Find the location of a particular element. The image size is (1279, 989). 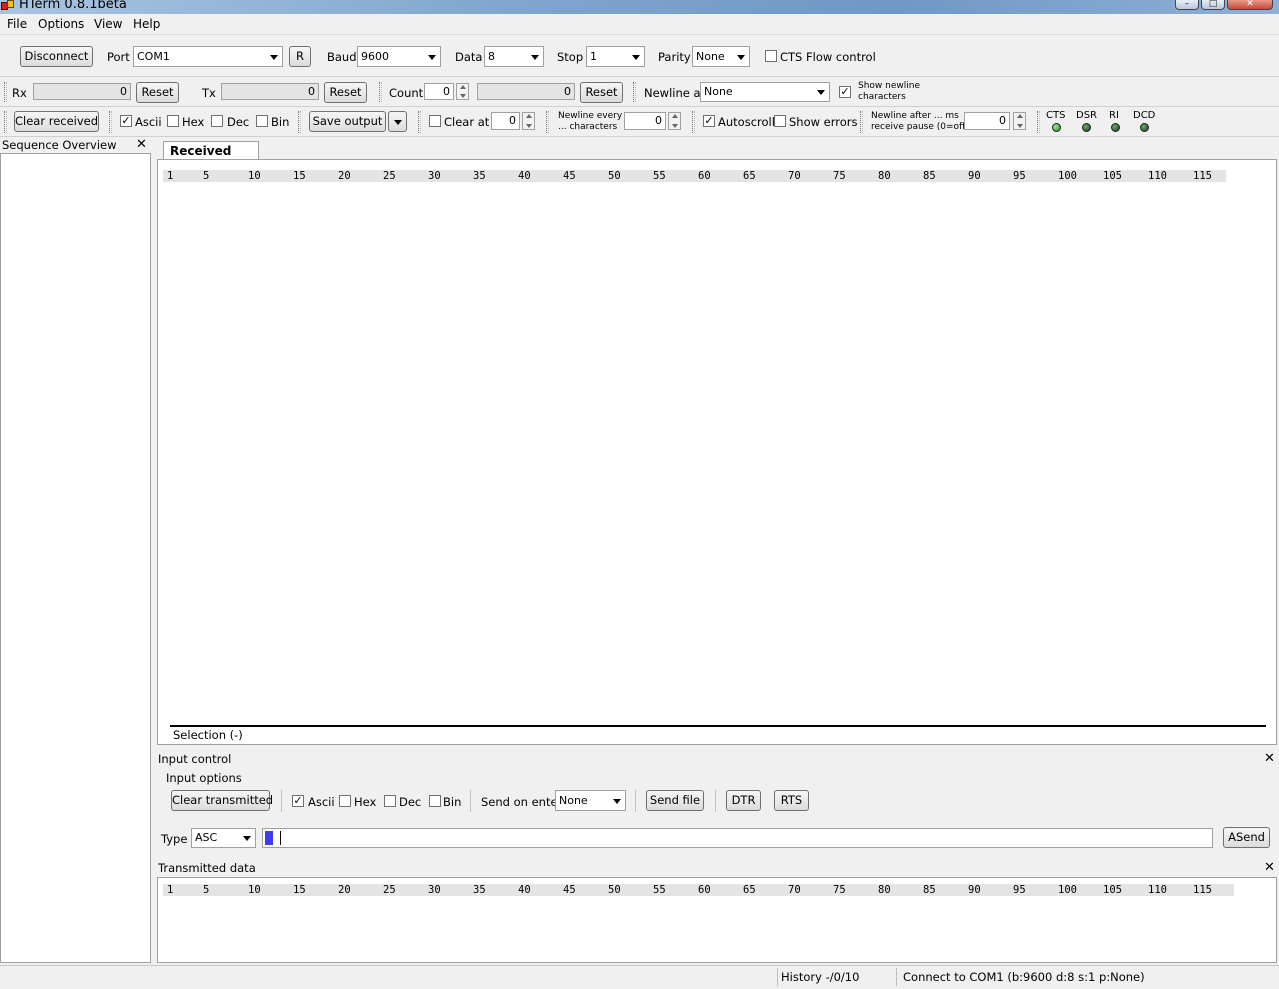

count-reset-button: Reset is located at coordinates (601, 92).